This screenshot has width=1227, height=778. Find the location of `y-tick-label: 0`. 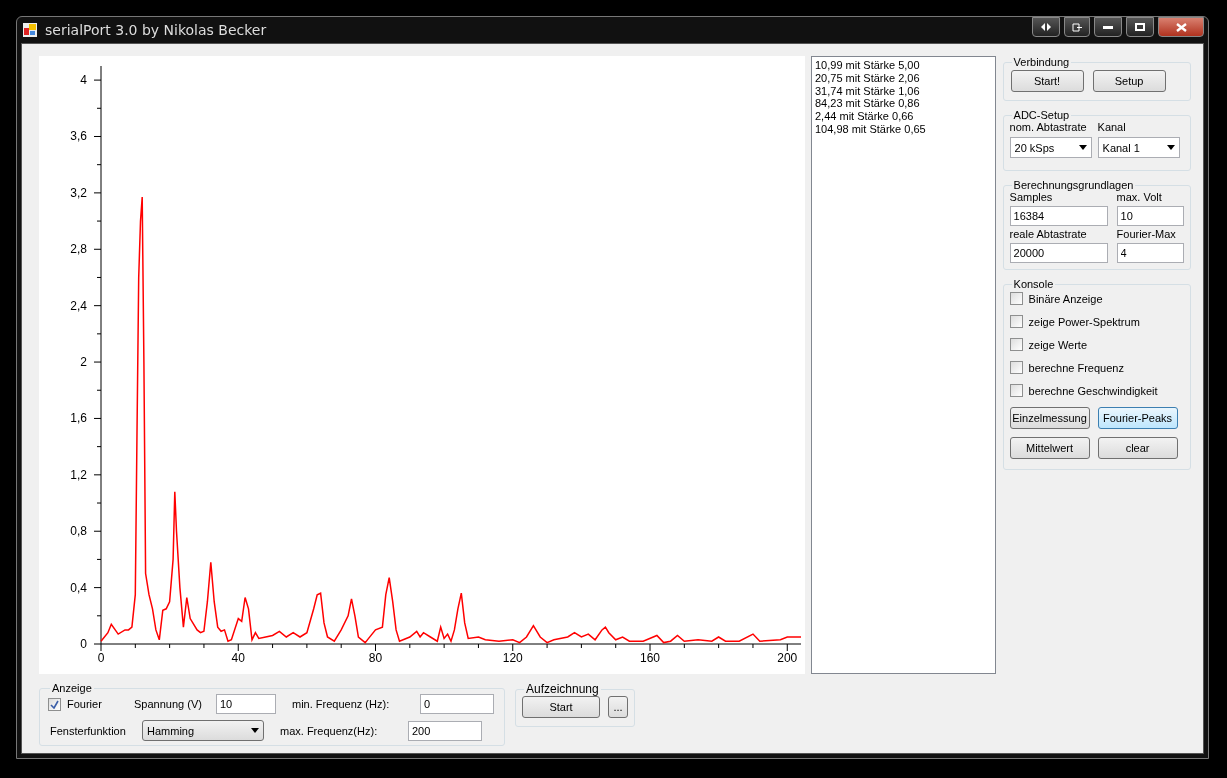

y-tick-label: 0 is located at coordinates (83, 644).